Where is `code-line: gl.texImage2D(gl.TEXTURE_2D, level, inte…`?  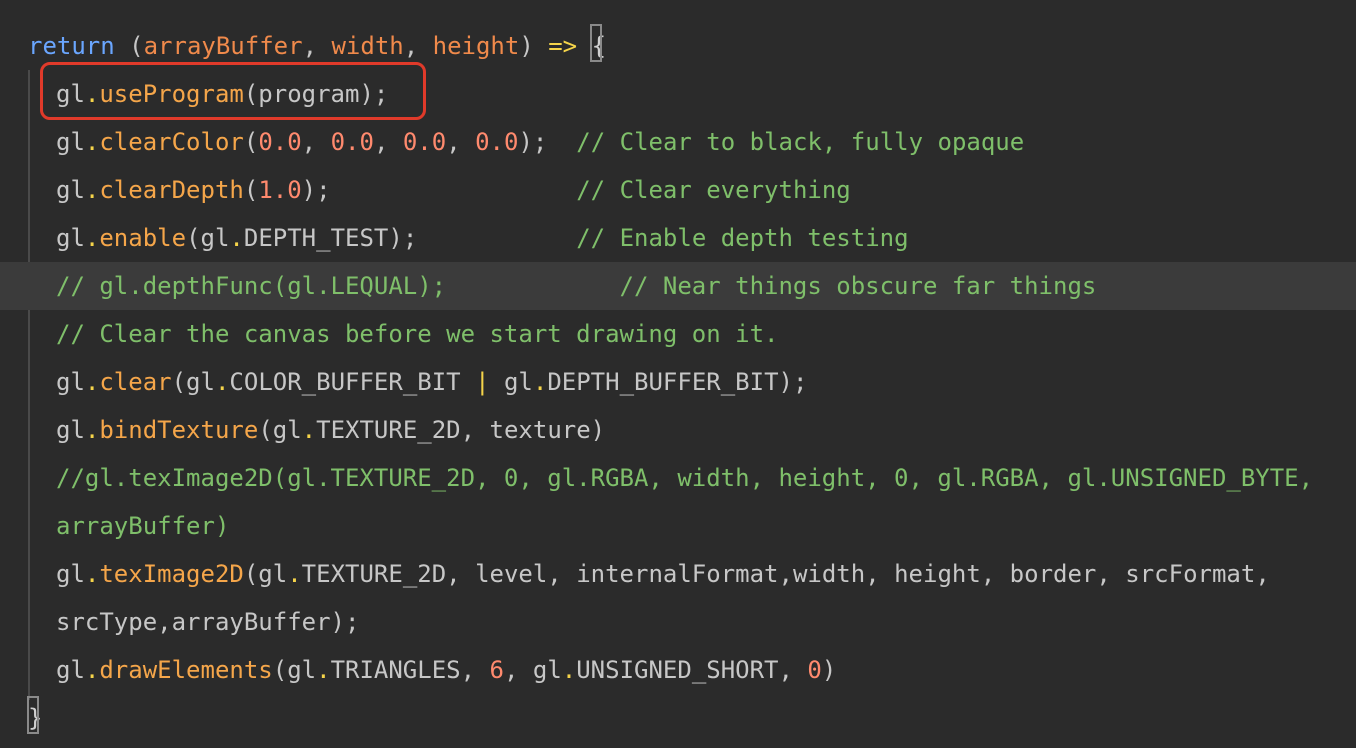 code-line: gl.texImage2D(gl.TEXTURE_2D, level, inte… is located at coordinates (678, 574).